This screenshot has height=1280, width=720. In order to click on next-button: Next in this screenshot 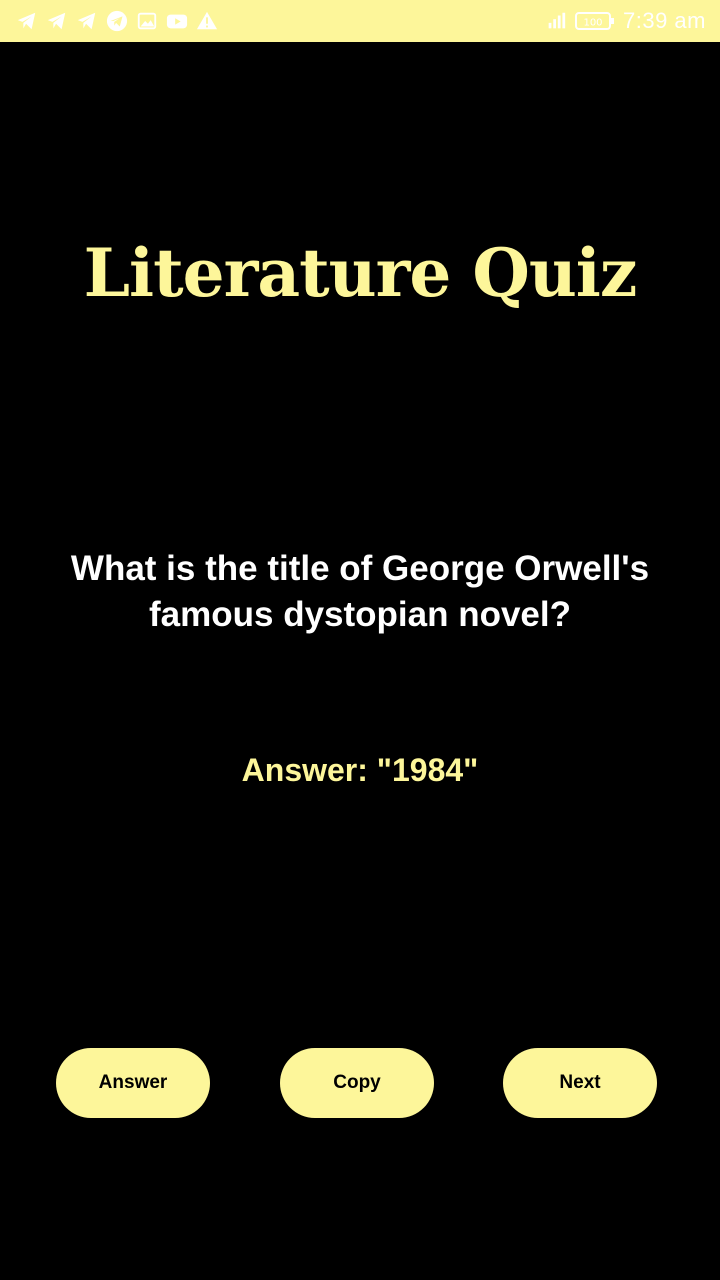, I will do `click(580, 1083)`.